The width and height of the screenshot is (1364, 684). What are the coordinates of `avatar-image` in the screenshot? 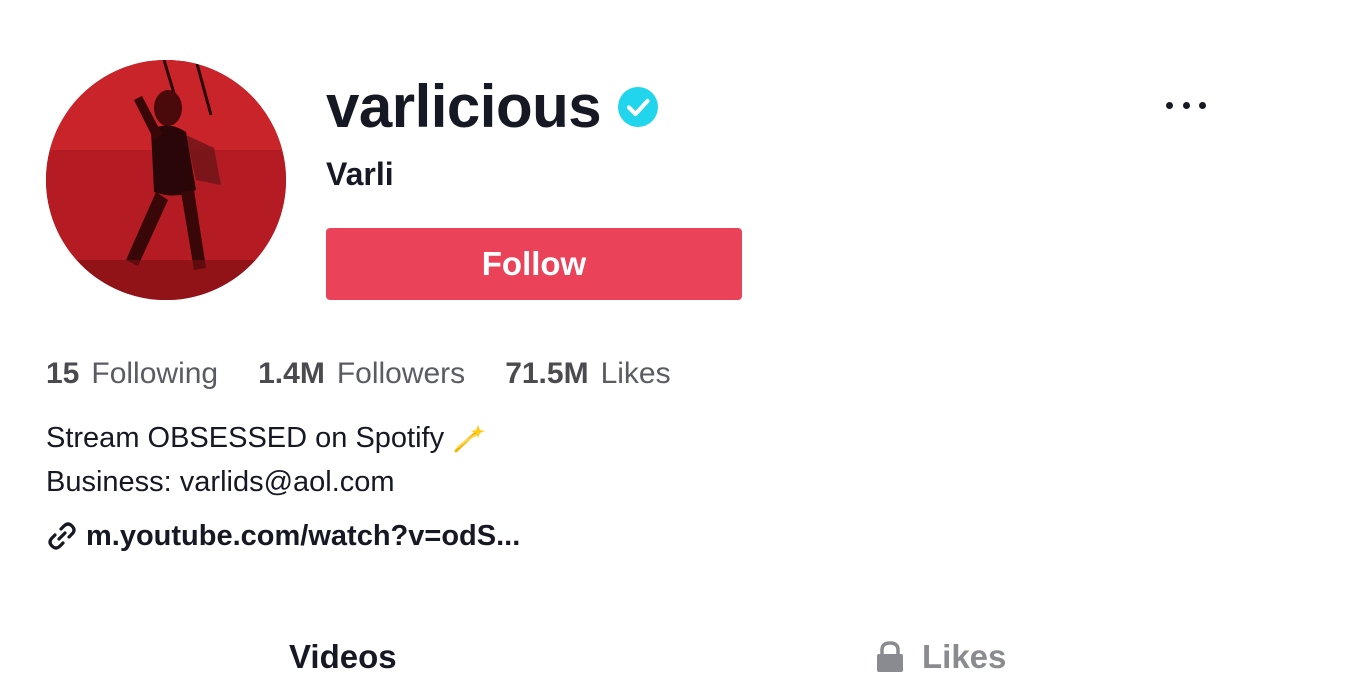 It's located at (166, 180).